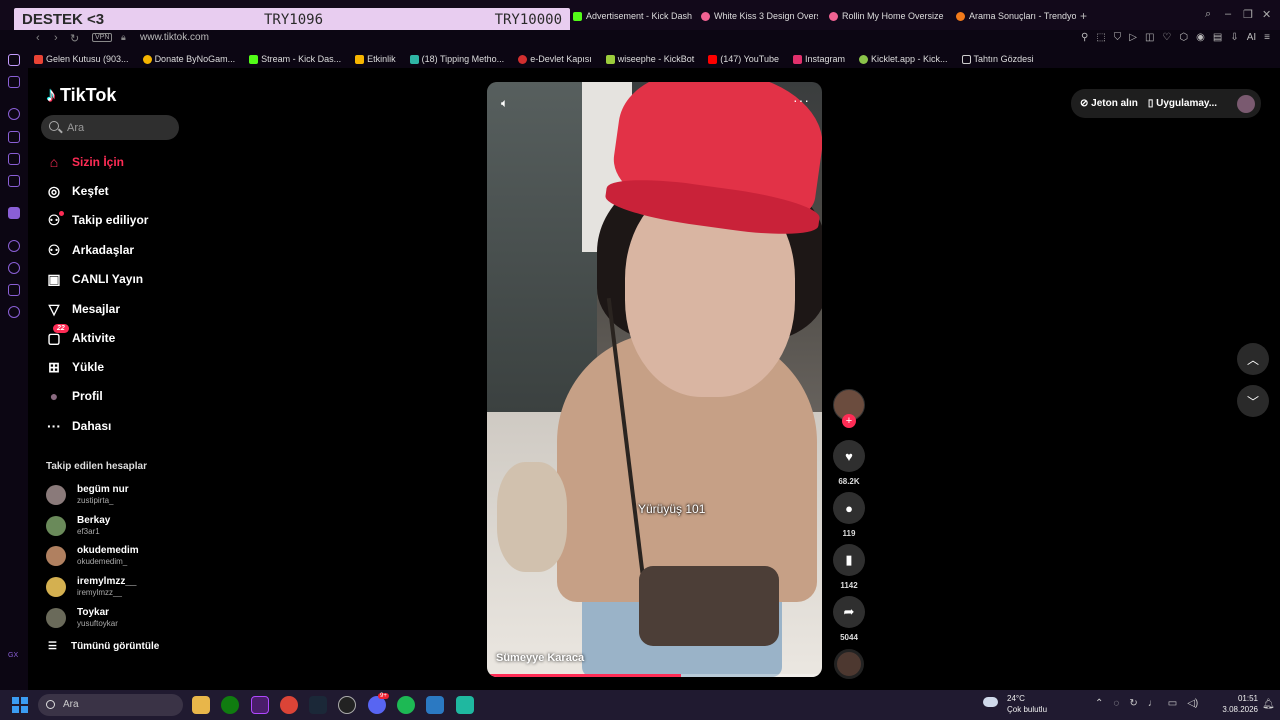 This screenshot has height=720, width=1280. Describe the element at coordinates (77, 191) in the screenshot. I see `nav-explore: ◎ Keşfet` at that location.